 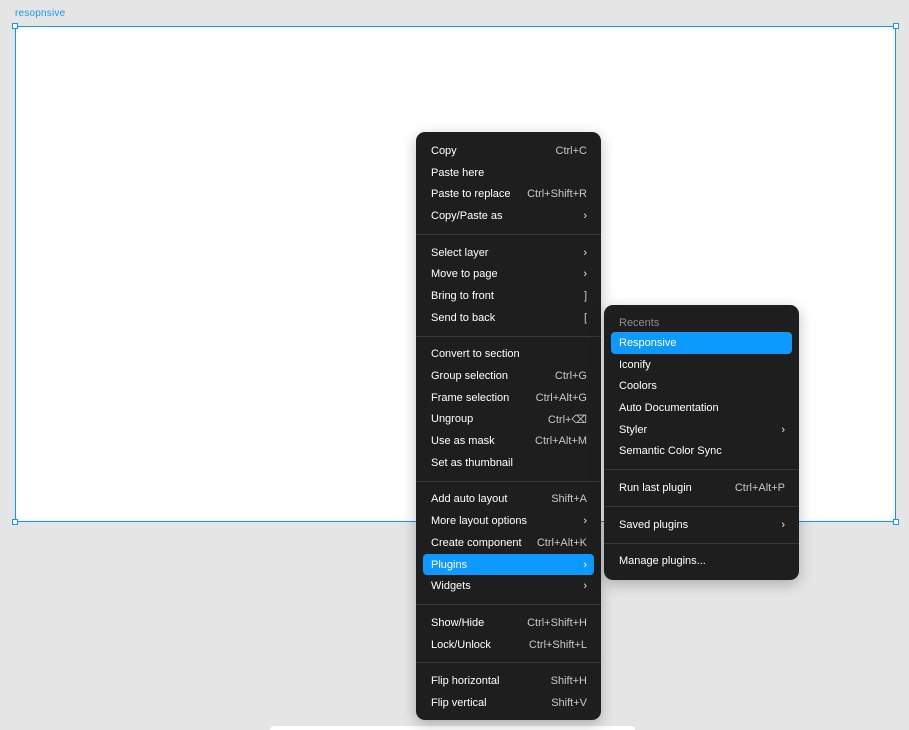 What do you see at coordinates (462, 295) in the screenshot?
I see `menu-item-label: Bring to front` at bounding box center [462, 295].